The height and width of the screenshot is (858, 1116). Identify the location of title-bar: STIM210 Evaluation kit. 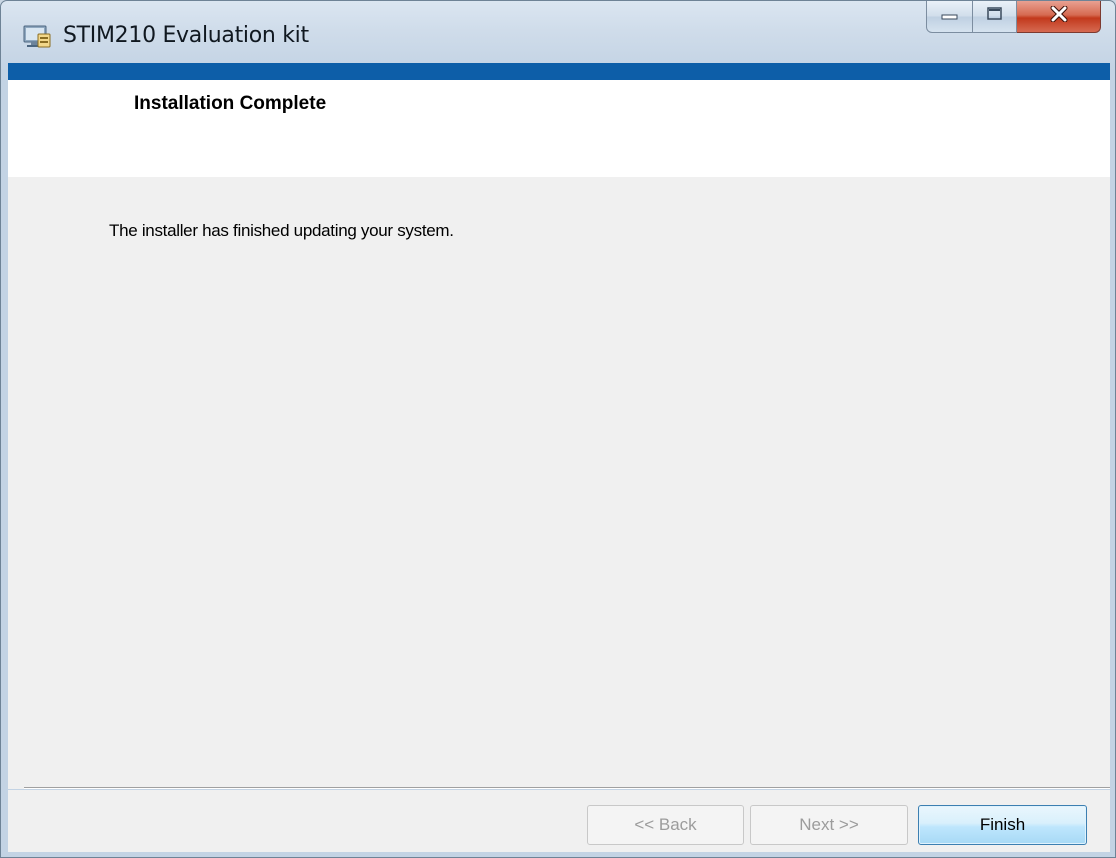
(558, 32).